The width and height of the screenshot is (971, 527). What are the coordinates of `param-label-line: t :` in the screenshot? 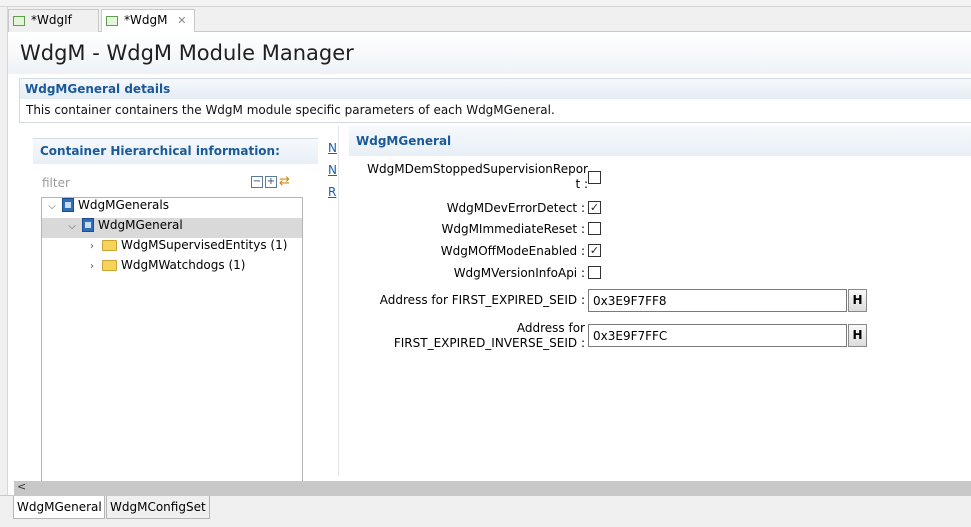 It's located at (581, 184).